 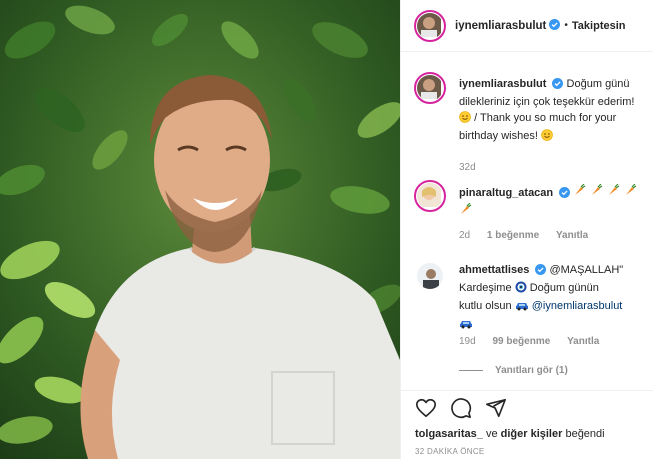 I want to click on caption-username: iynemliarasbulut, so click(x=502, y=84).